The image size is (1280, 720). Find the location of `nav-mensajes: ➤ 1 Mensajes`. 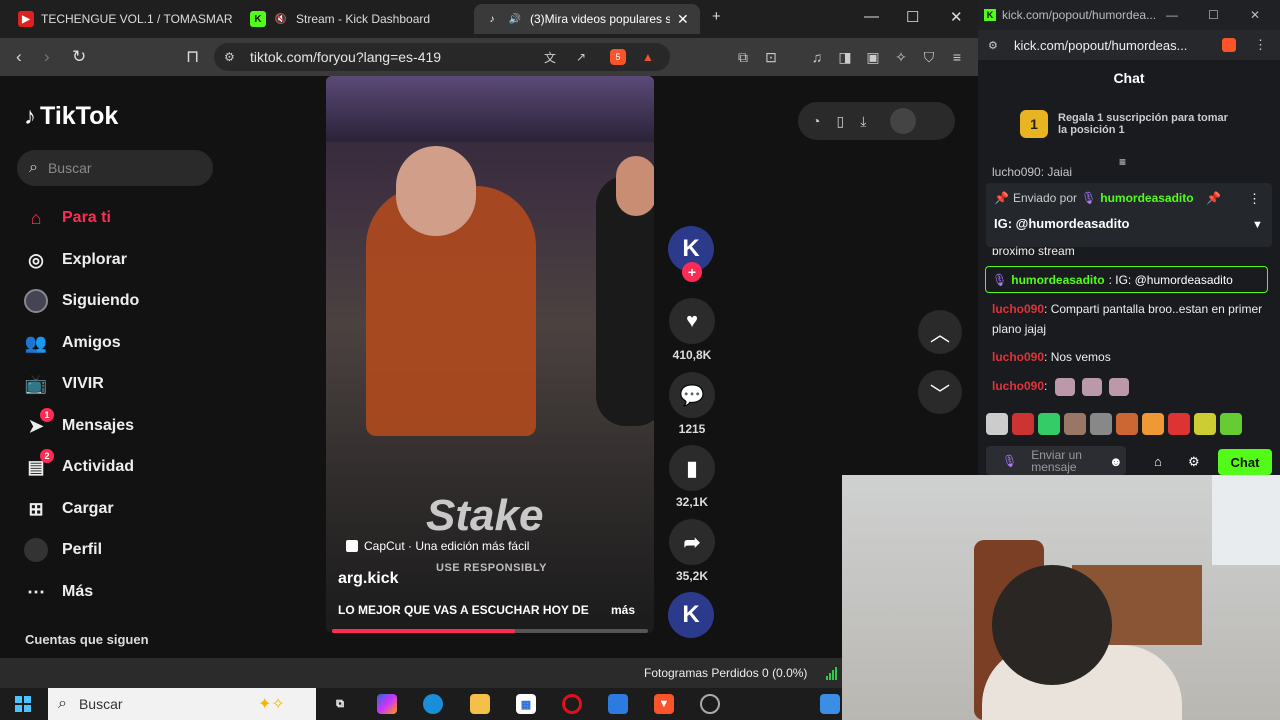

nav-mensajes: ➤ 1 Mensajes is located at coordinates (79, 423).